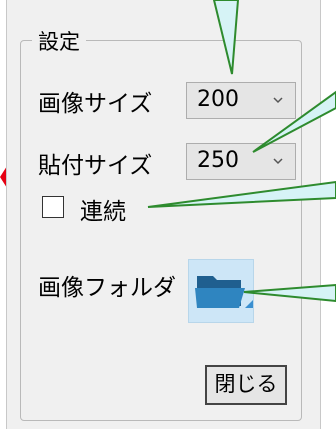 This screenshot has width=336, height=429. Describe the element at coordinates (107, 288) in the screenshot. I see `image-folder-label: 画像フォルダ` at that location.